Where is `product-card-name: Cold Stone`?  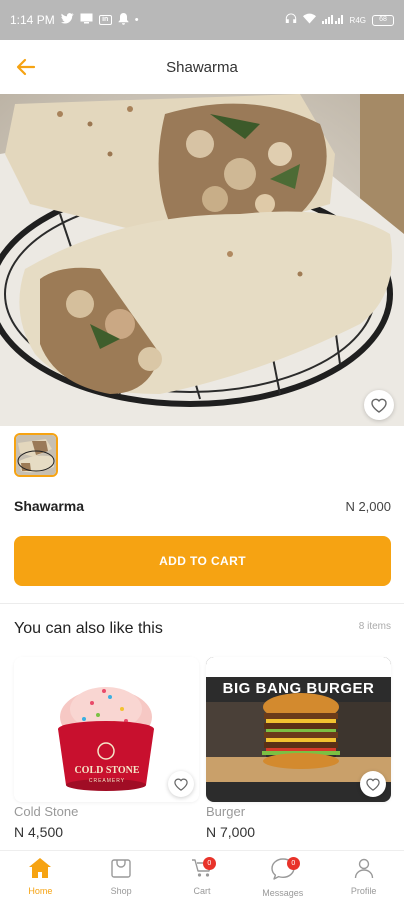 product-card-name: Cold Stone is located at coordinates (46, 811).